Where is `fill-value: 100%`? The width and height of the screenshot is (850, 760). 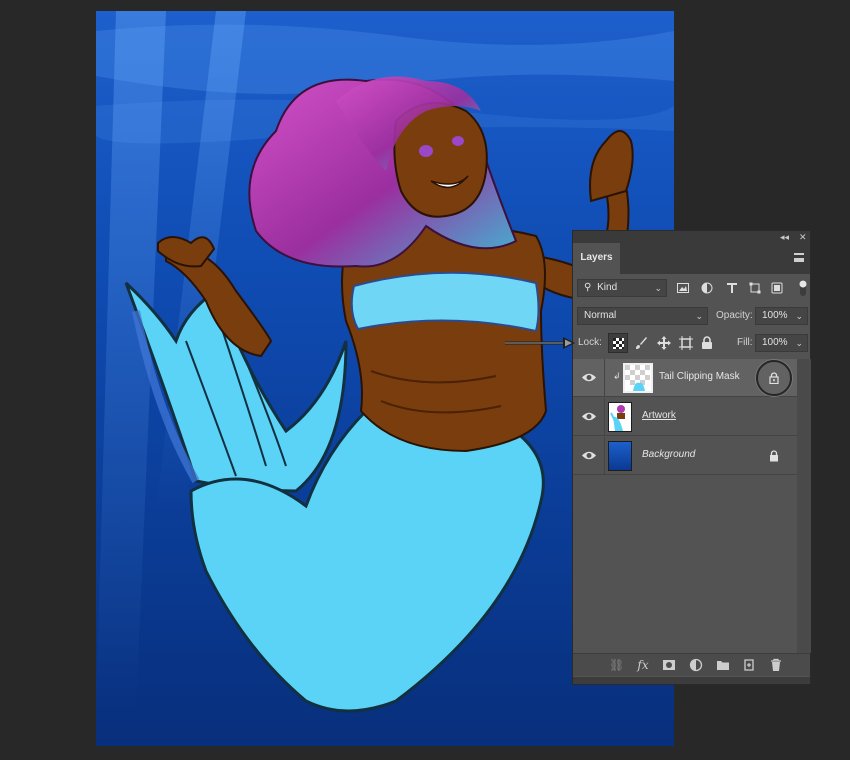 fill-value: 100% is located at coordinates (775, 342).